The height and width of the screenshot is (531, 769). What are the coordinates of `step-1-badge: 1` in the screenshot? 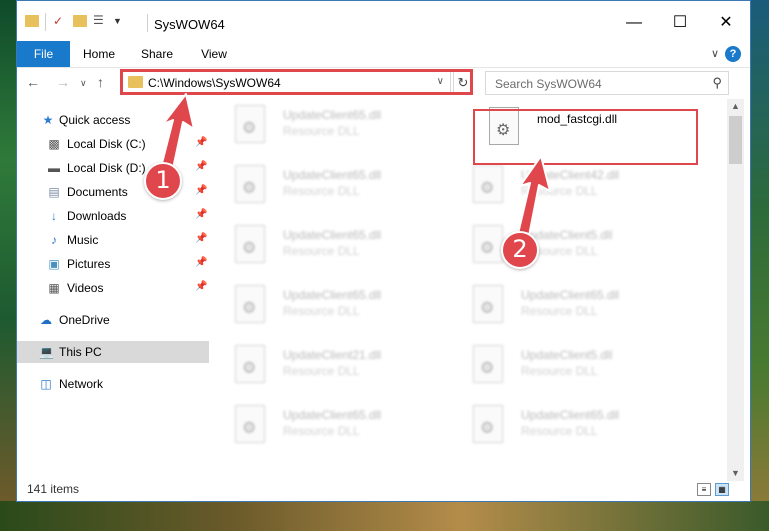 It's located at (163, 181).